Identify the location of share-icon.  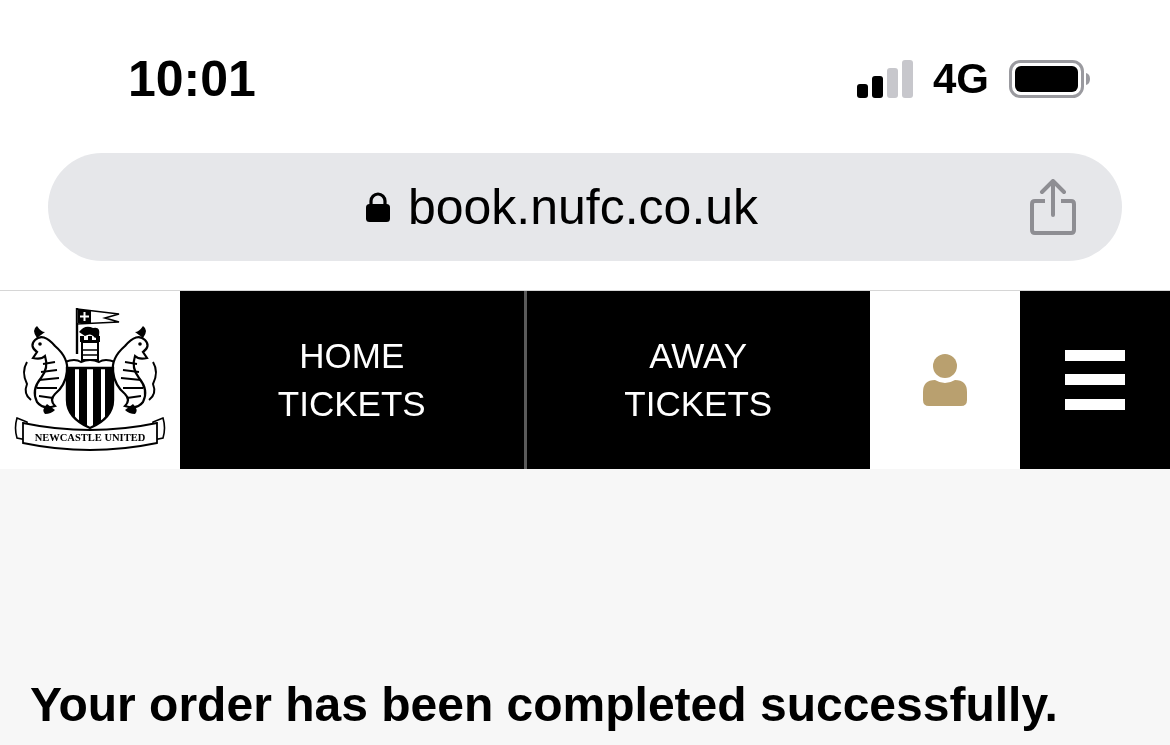
(1053, 207).